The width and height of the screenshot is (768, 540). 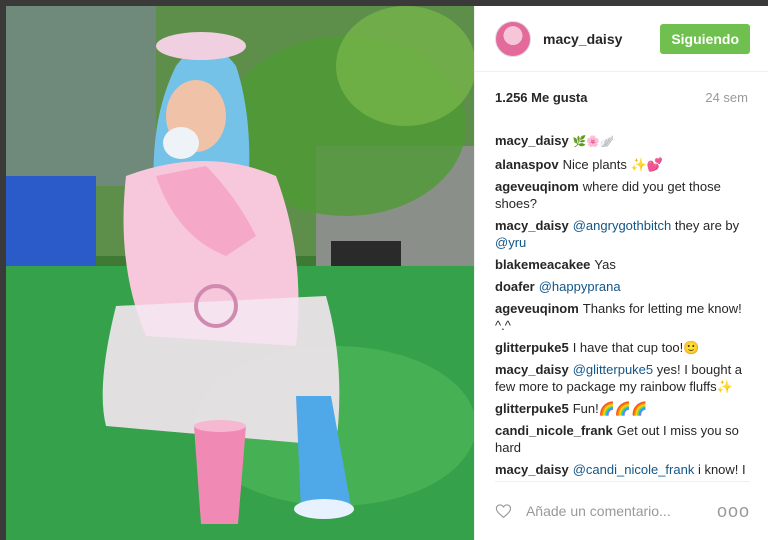 What do you see at coordinates (580, 286) in the screenshot?
I see `comment-mention: @happyprana` at bounding box center [580, 286].